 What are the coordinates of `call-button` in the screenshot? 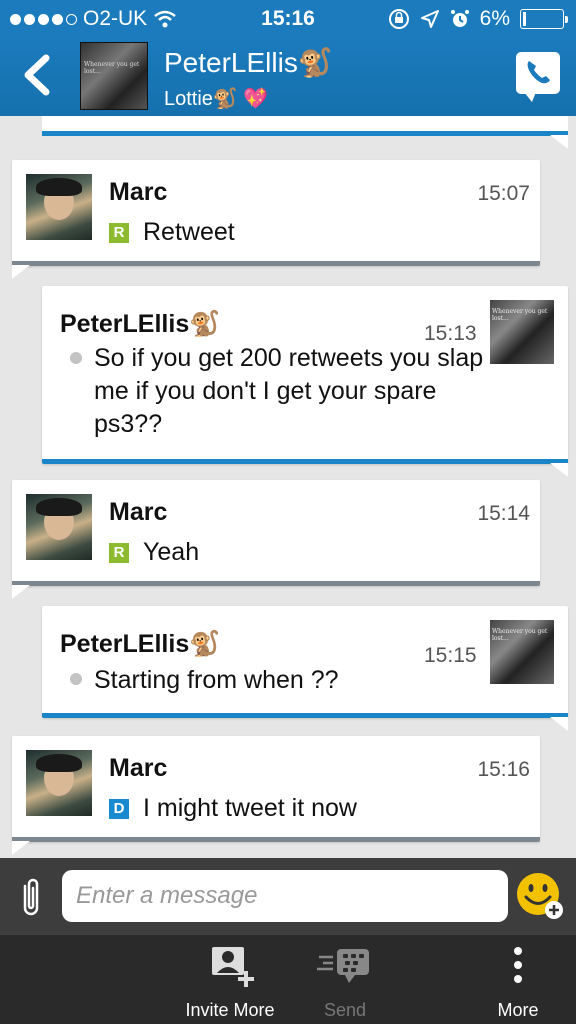 It's located at (538, 77).